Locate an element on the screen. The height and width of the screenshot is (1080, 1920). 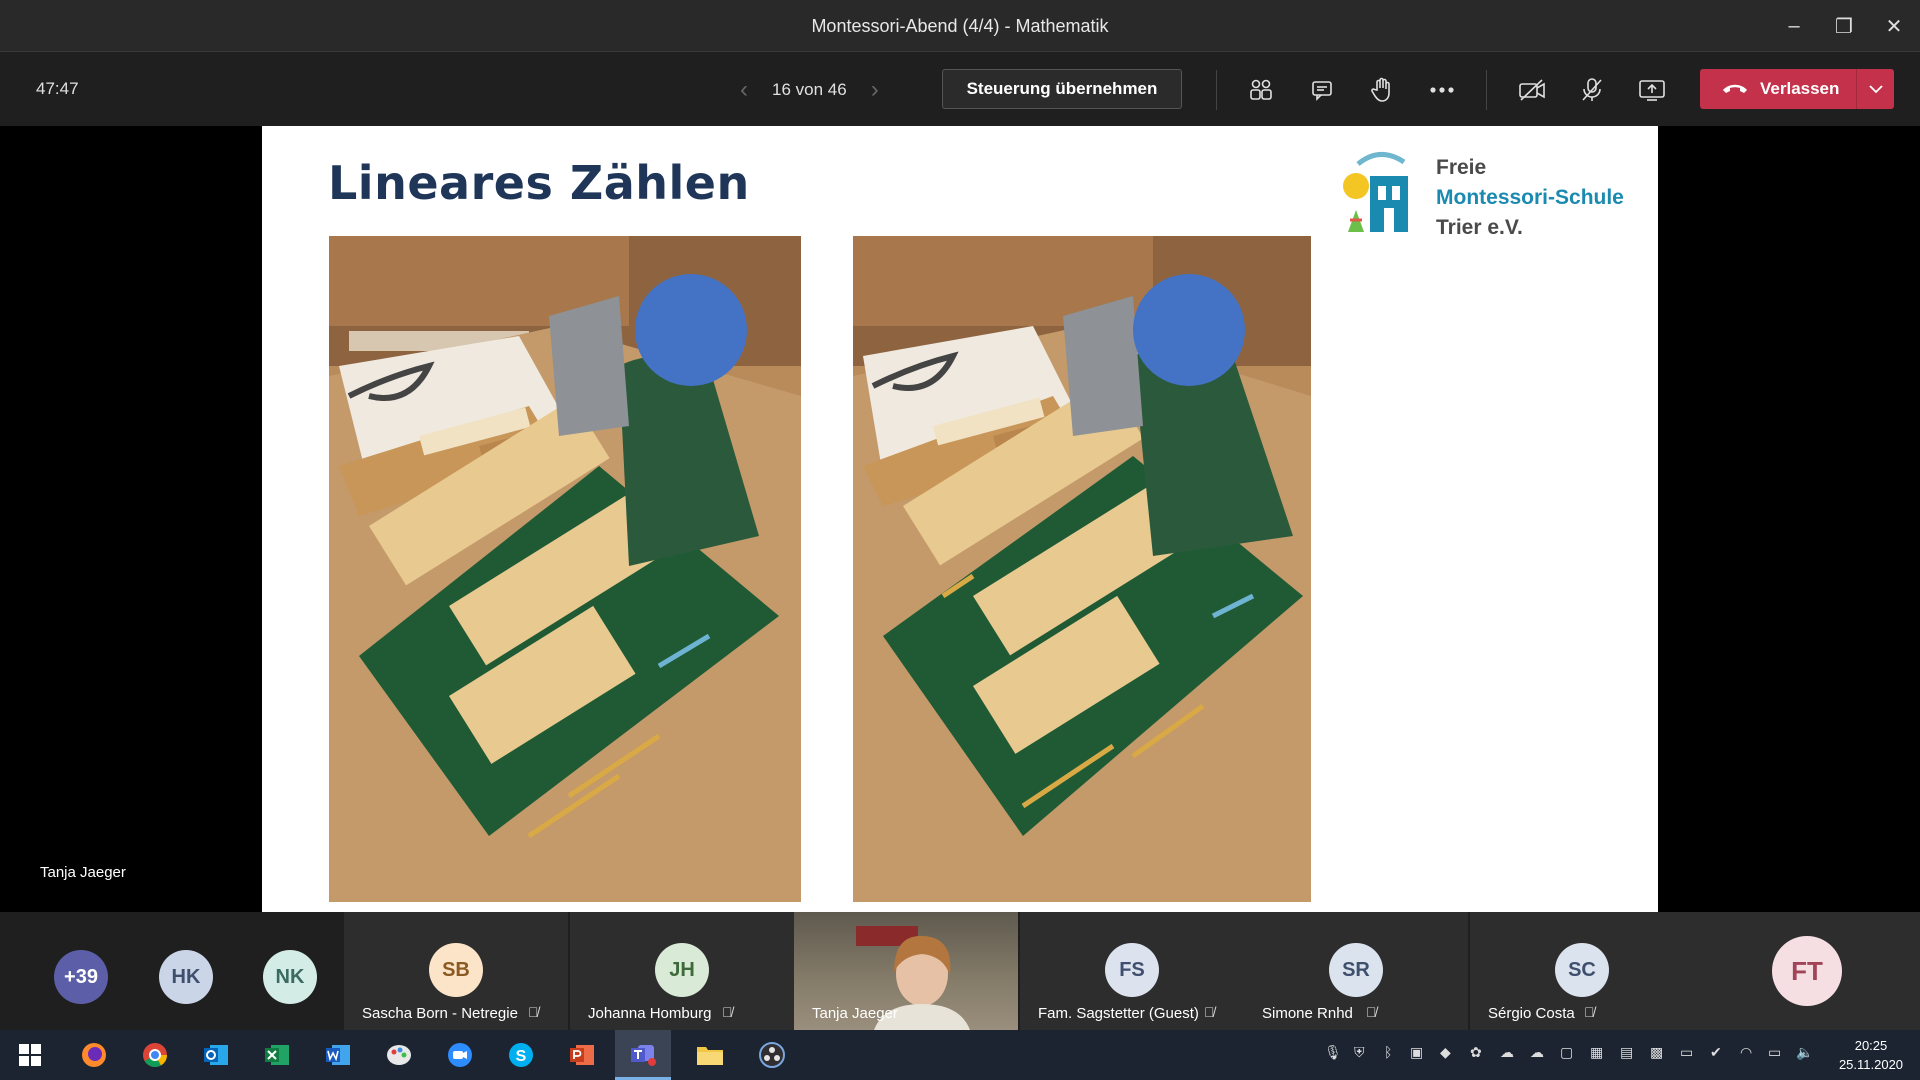
participant-avatar: HK is located at coordinates (186, 977).